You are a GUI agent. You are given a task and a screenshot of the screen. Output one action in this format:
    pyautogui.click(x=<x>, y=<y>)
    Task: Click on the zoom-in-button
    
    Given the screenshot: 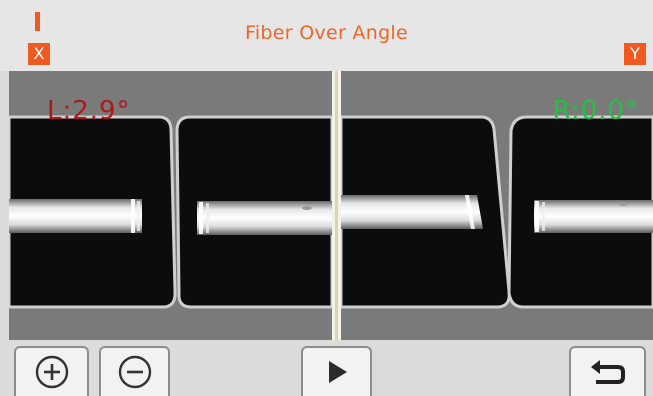 What is the action you would take?
    pyautogui.click(x=51, y=371)
    